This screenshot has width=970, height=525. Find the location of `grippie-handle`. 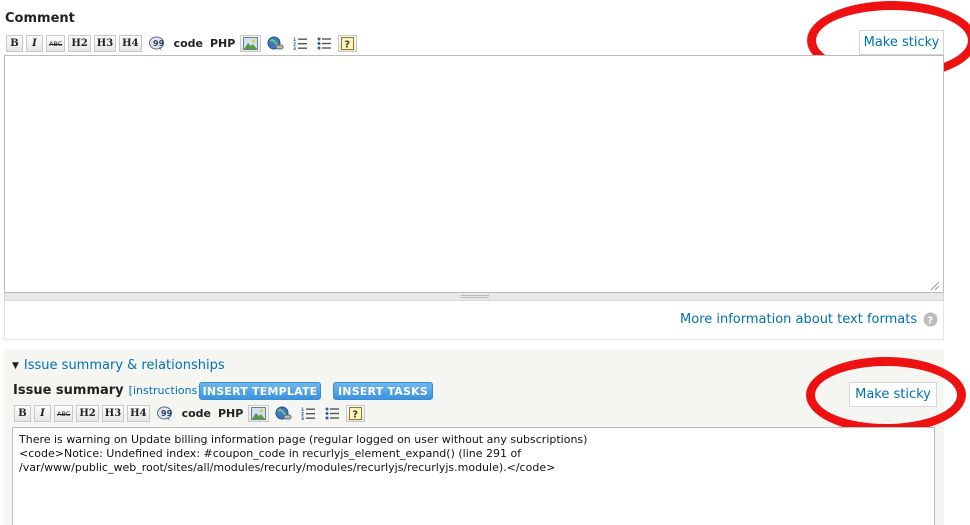

grippie-handle is located at coordinates (475, 296).